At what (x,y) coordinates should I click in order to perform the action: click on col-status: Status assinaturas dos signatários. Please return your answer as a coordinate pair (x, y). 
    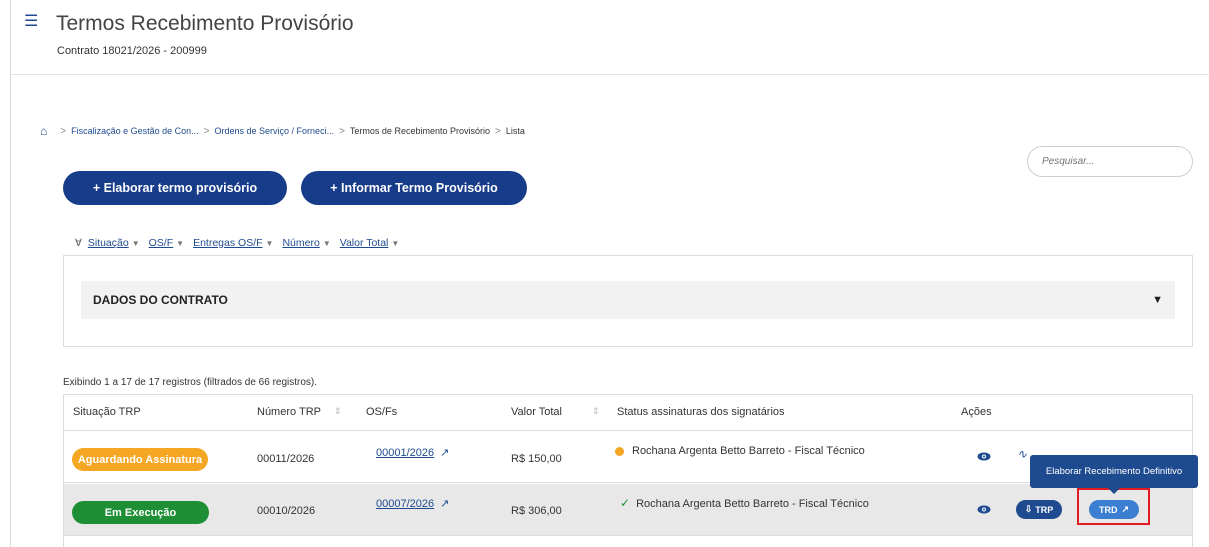
    Looking at the image, I should click on (701, 412).